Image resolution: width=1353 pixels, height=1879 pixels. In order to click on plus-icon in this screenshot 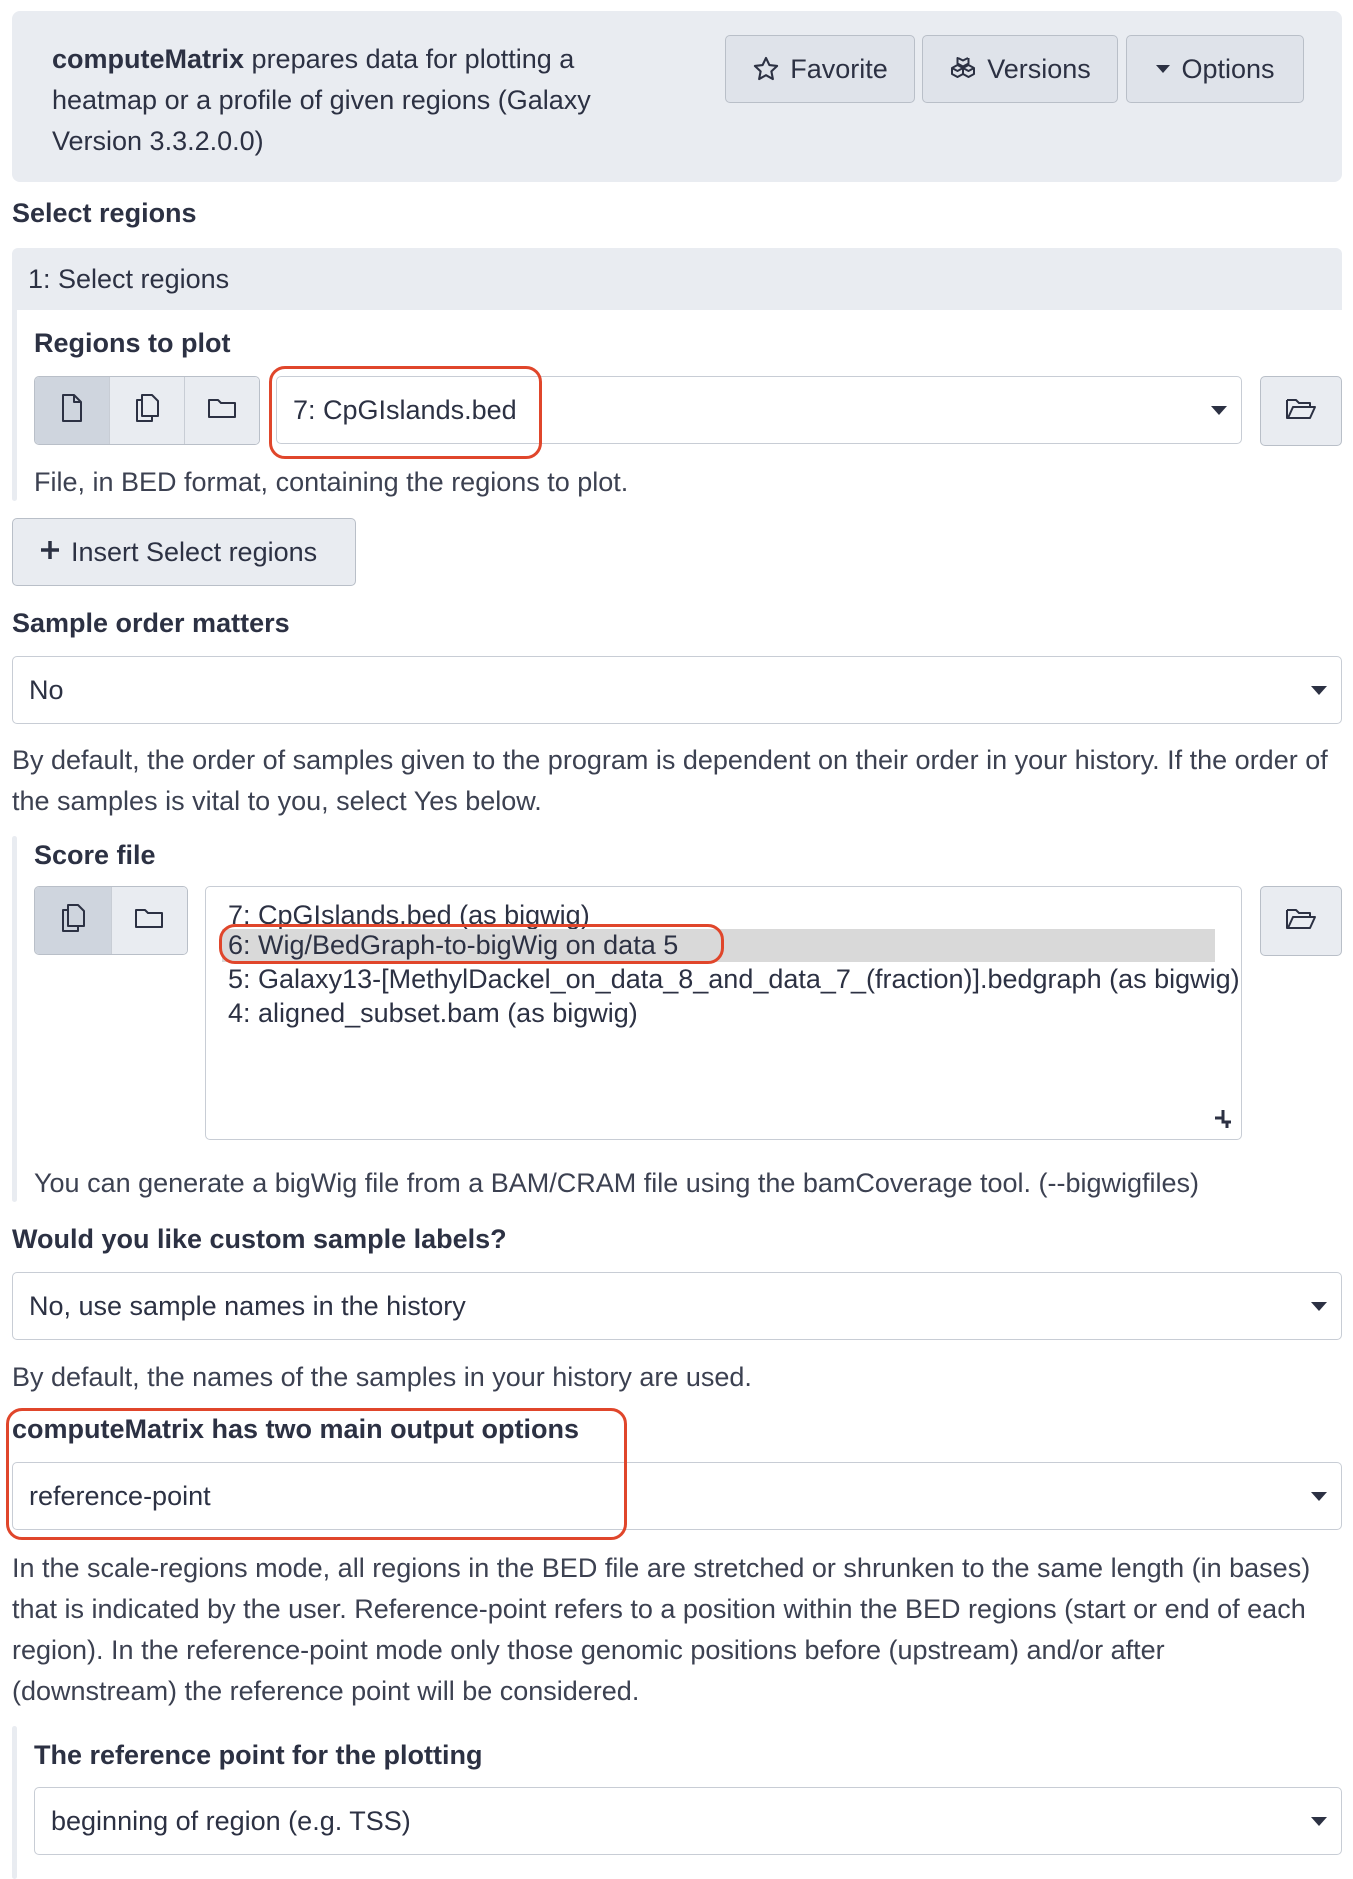, I will do `click(50, 552)`.